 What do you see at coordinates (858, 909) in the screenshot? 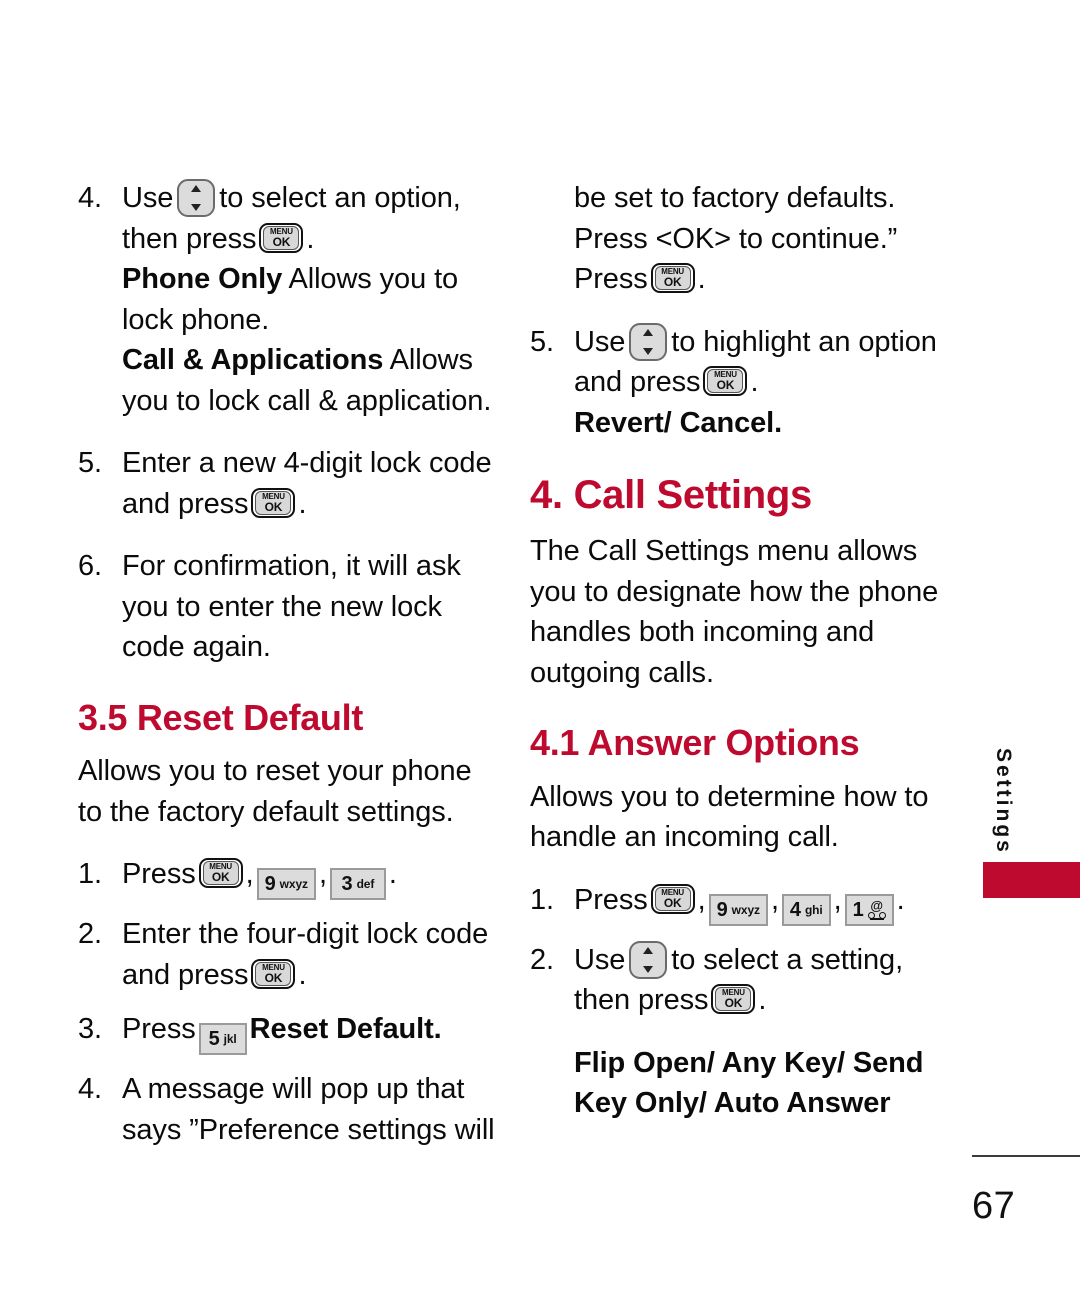
I see `key-digit: 1` at bounding box center [858, 909].